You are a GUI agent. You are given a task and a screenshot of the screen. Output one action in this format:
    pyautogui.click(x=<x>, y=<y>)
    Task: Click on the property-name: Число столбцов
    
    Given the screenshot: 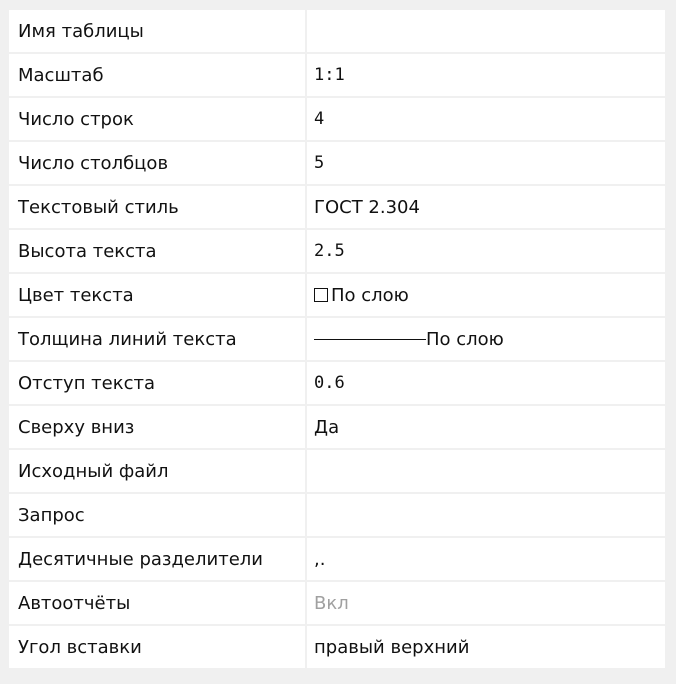 What is the action you would take?
    pyautogui.click(x=158, y=163)
    